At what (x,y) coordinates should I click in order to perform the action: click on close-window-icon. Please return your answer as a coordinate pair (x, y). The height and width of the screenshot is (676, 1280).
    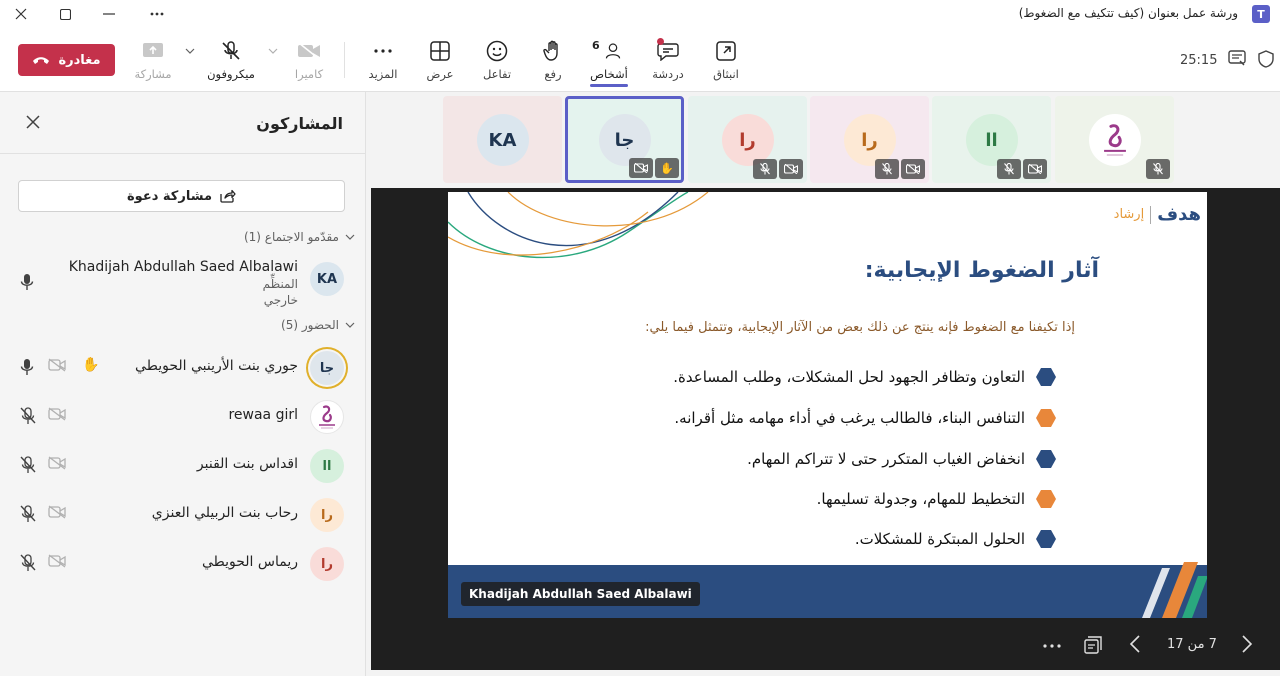
    Looking at the image, I should click on (21, 14).